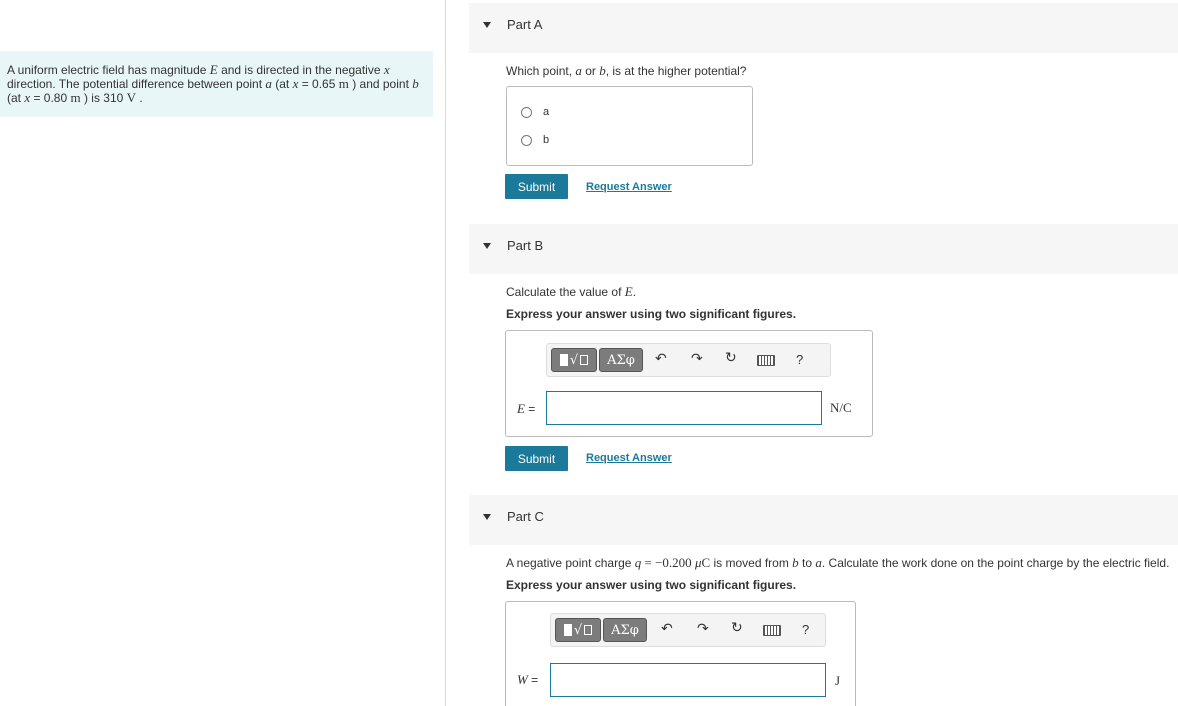  What do you see at coordinates (526, 140) in the screenshot?
I see `radio-button-b` at bounding box center [526, 140].